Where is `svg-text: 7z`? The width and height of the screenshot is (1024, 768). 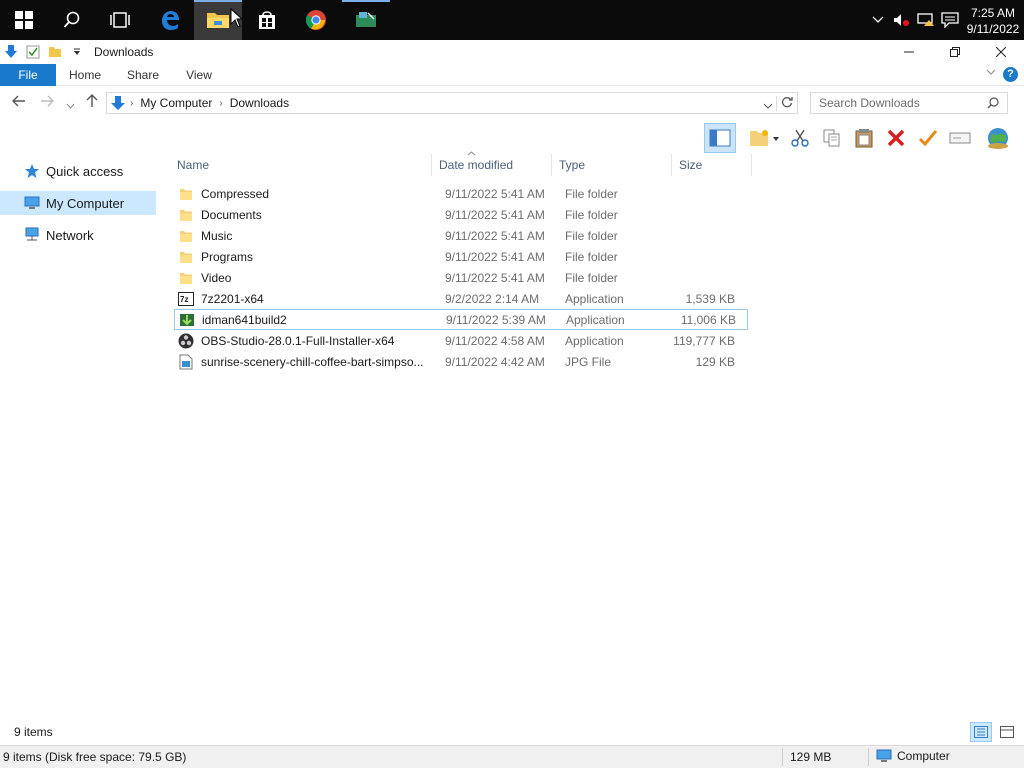 svg-text: 7z is located at coordinates (184, 299).